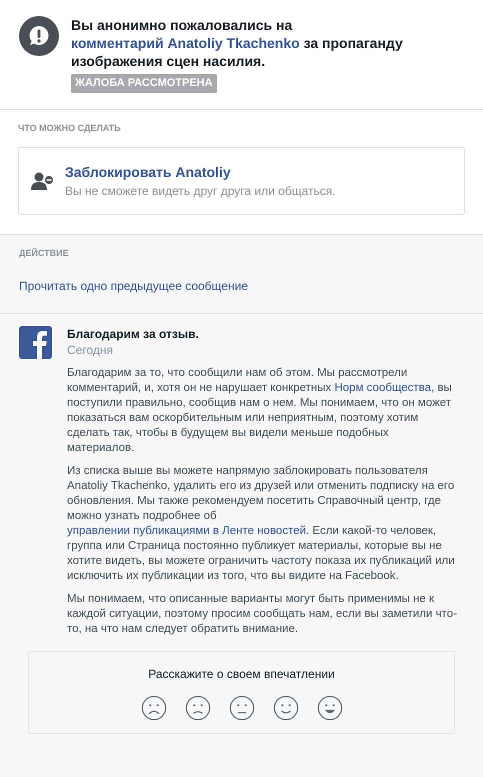  What do you see at coordinates (144, 83) in the screenshot?
I see `status-badge: ЖАЛОБА РАССМОТРЕНА` at bounding box center [144, 83].